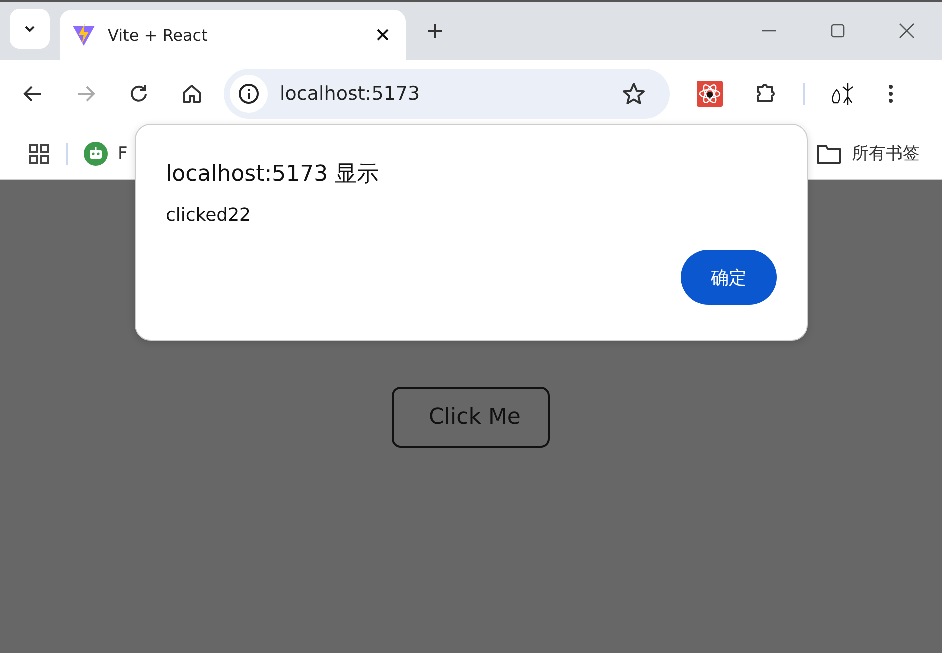 The height and width of the screenshot is (653, 942). I want to click on reload-icon, so click(139, 94).